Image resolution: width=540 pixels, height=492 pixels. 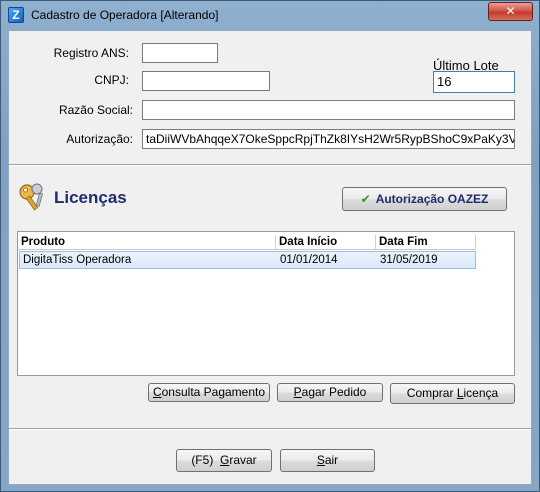 What do you see at coordinates (270, 16) in the screenshot?
I see `title-bar: Z Cadastro de Operadora [Alterando] ✕` at bounding box center [270, 16].